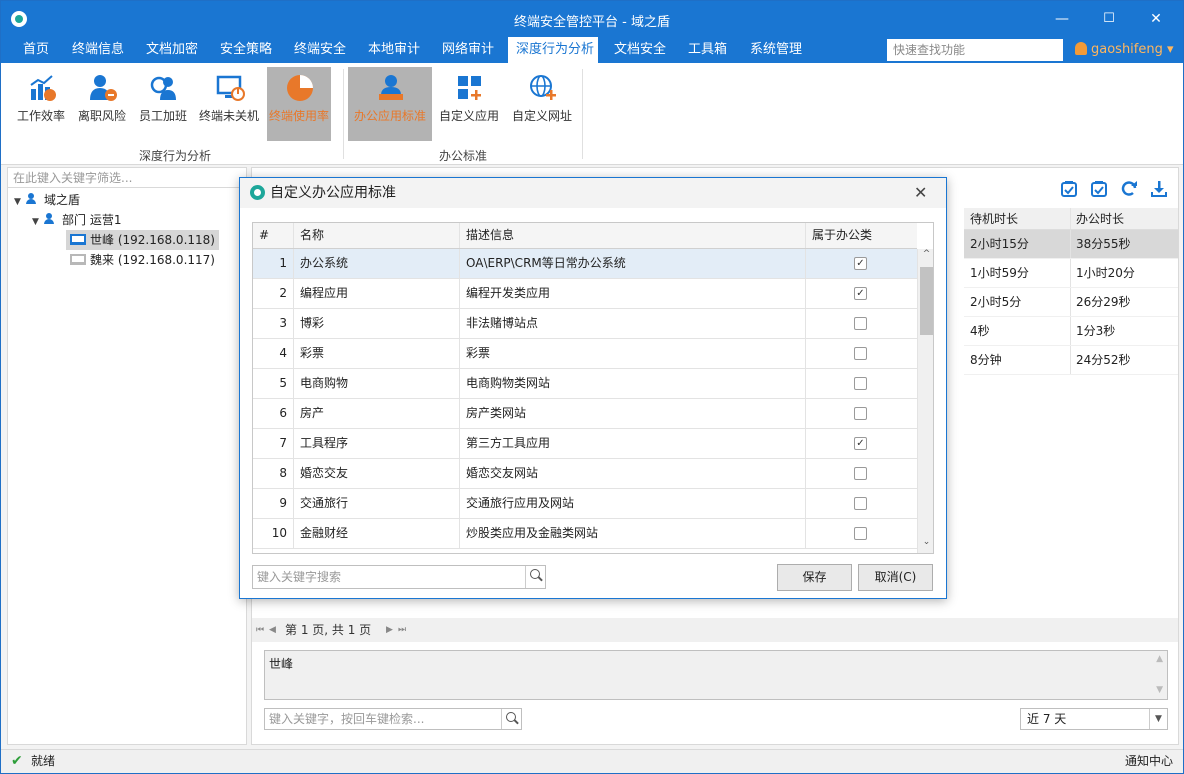  What do you see at coordinates (640, 50) in the screenshot?
I see `menu-doc-security: 文档安全` at bounding box center [640, 50].